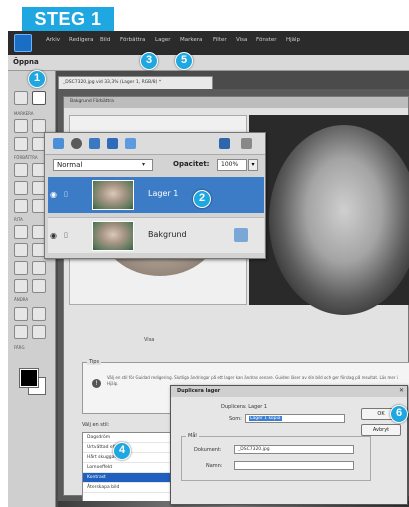  I want to click on layer-name: Bakgrund, so click(167, 234).